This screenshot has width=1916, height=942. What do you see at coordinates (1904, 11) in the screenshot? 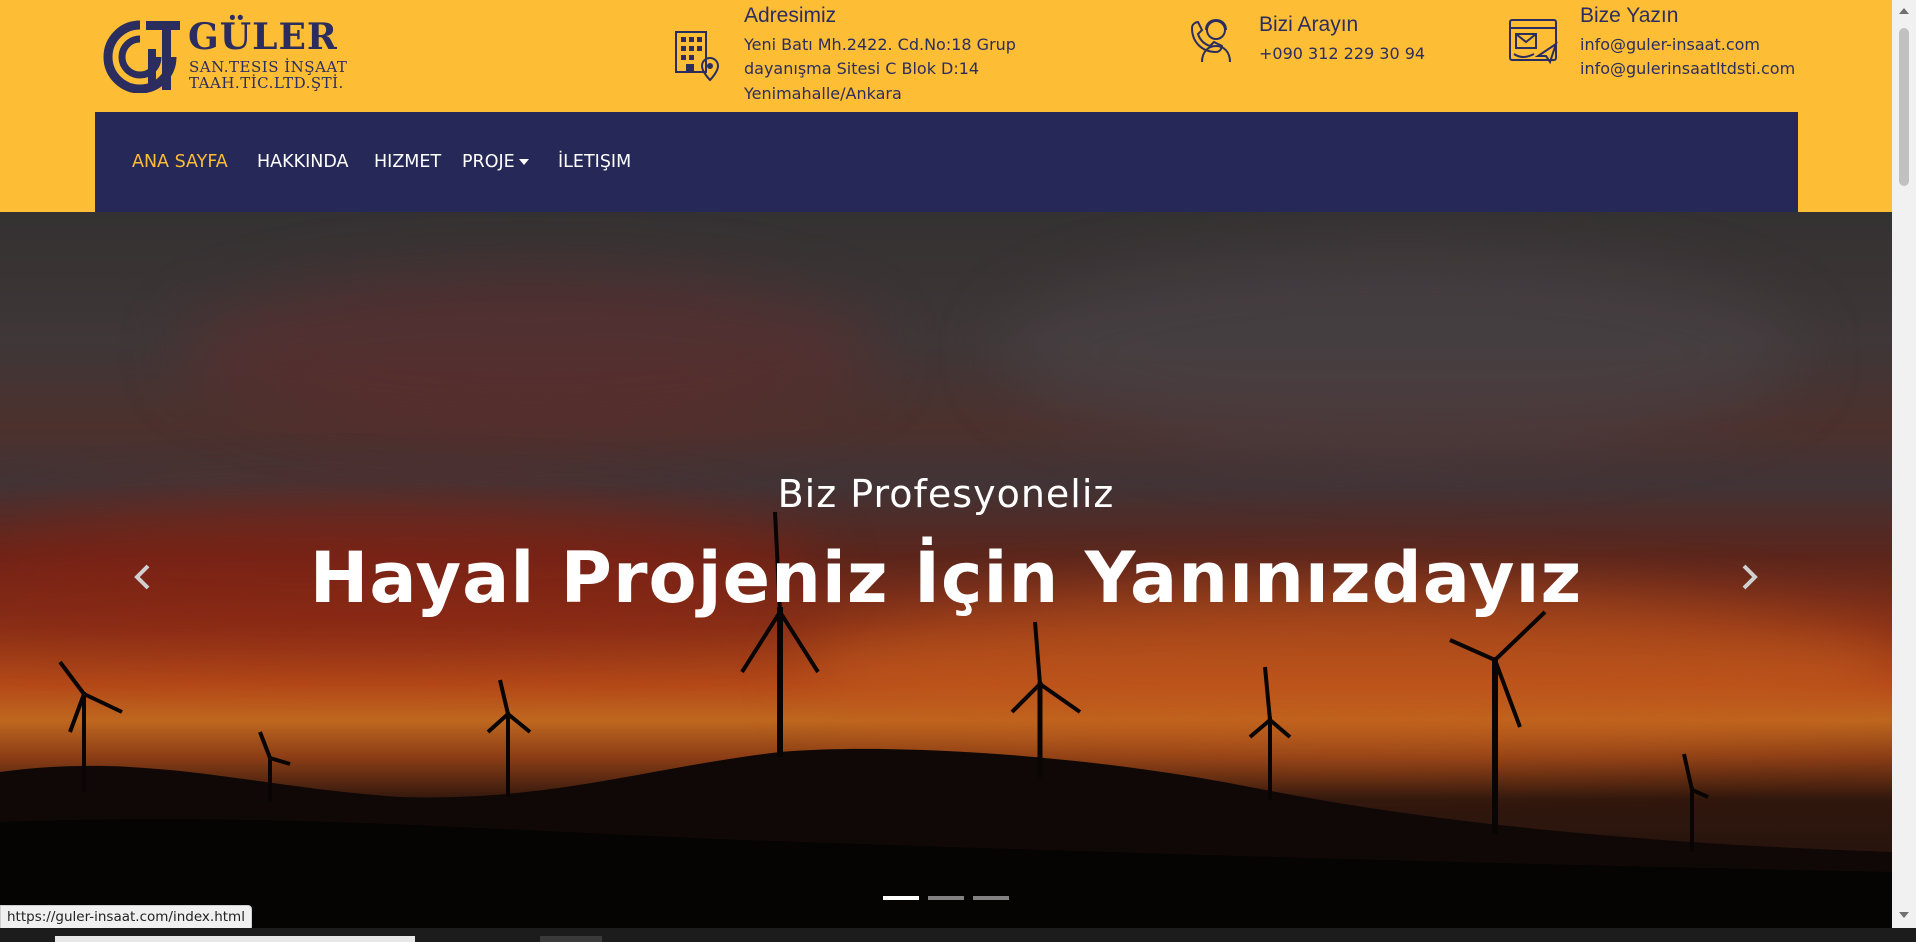
I see `scroll-up-icon` at bounding box center [1904, 11].